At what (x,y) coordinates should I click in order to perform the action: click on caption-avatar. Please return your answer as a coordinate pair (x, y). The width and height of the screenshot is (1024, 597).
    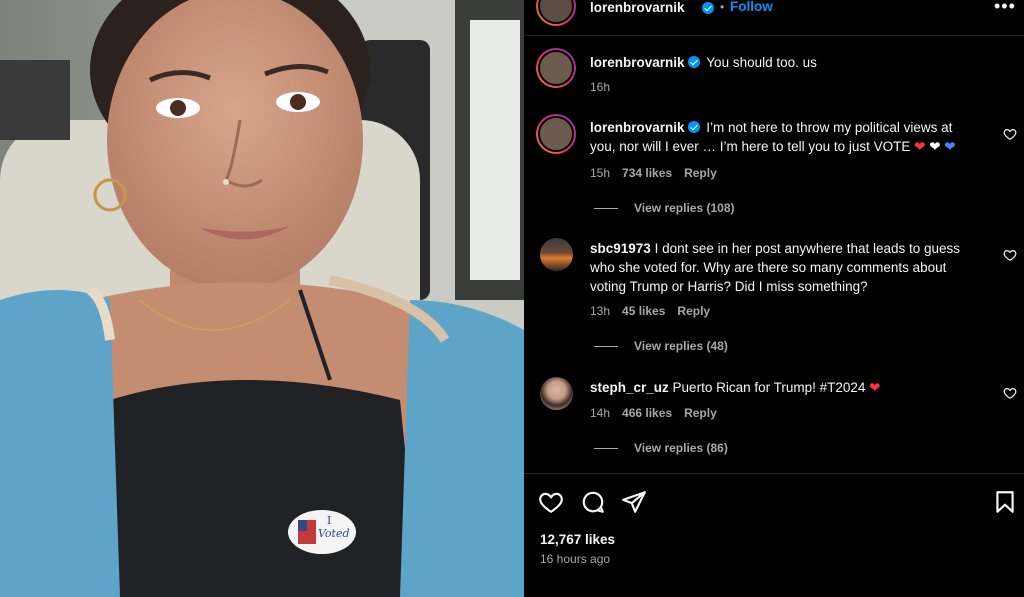
    Looking at the image, I should click on (556, 68).